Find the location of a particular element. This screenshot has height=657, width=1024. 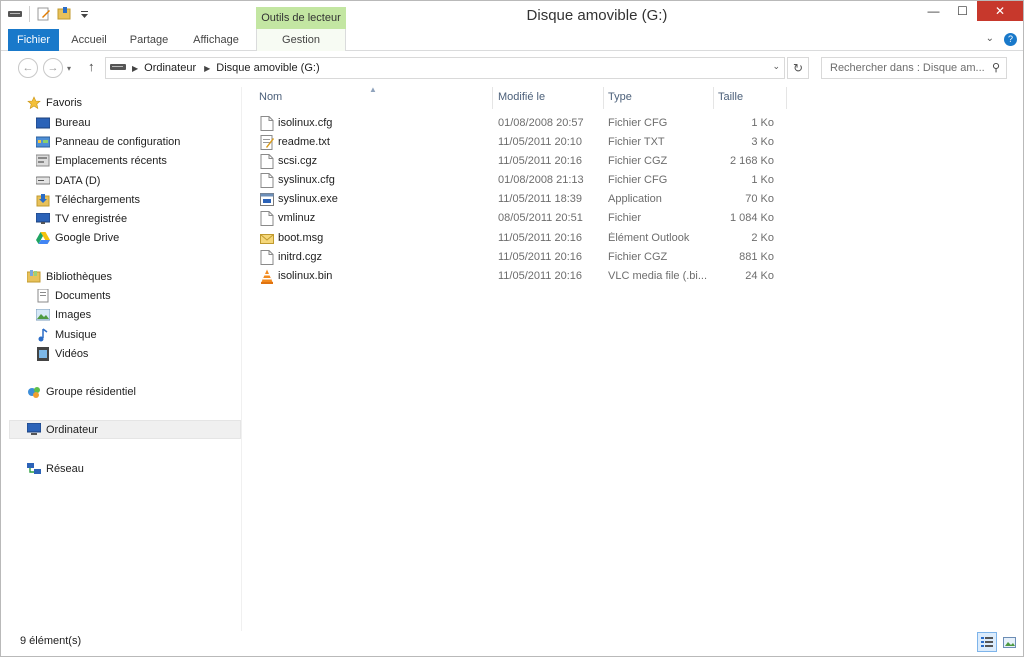

tab-partage: Partage is located at coordinates (149, 40).